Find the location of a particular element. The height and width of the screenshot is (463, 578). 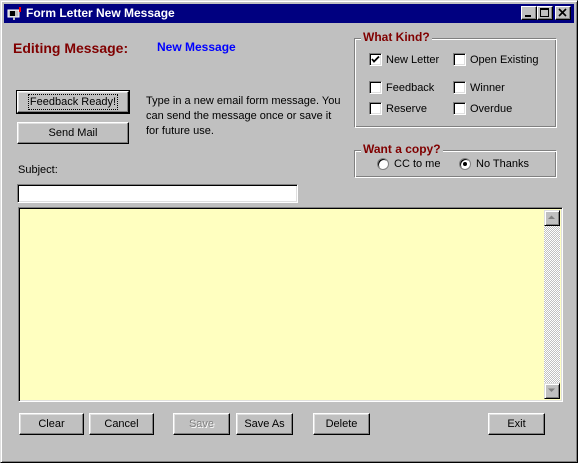

save-as-label: Save As is located at coordinates (264, 424).